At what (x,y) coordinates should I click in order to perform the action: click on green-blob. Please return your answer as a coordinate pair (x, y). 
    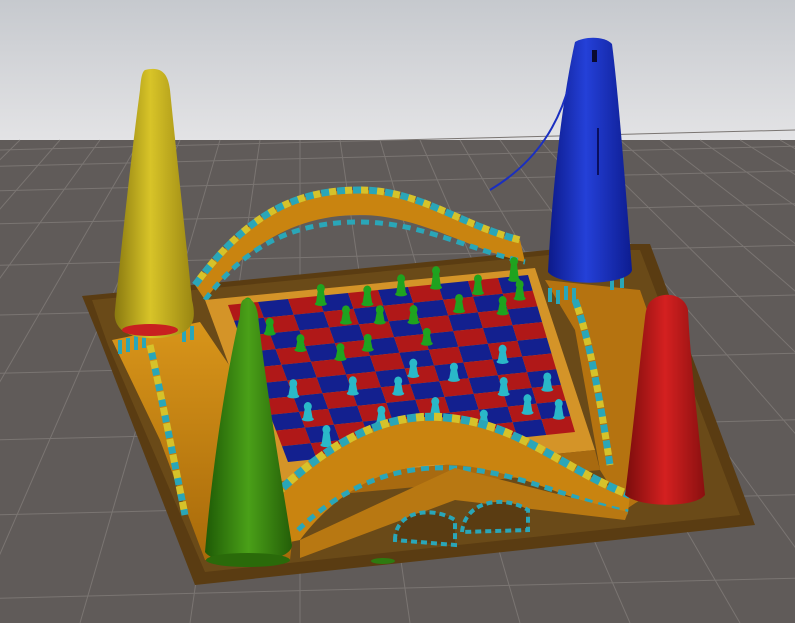
    Looking at the image, I should click on (383, 561).